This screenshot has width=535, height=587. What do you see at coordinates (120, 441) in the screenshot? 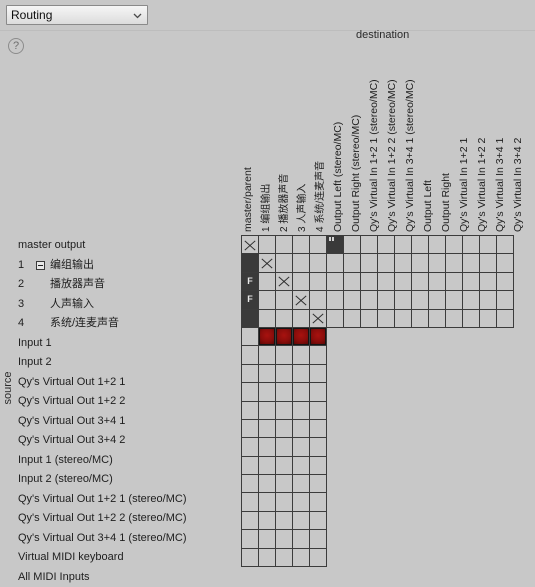
I see `row-label-10: Qy's Virtual Out 3+4 2` at bounding box center [120, 441].